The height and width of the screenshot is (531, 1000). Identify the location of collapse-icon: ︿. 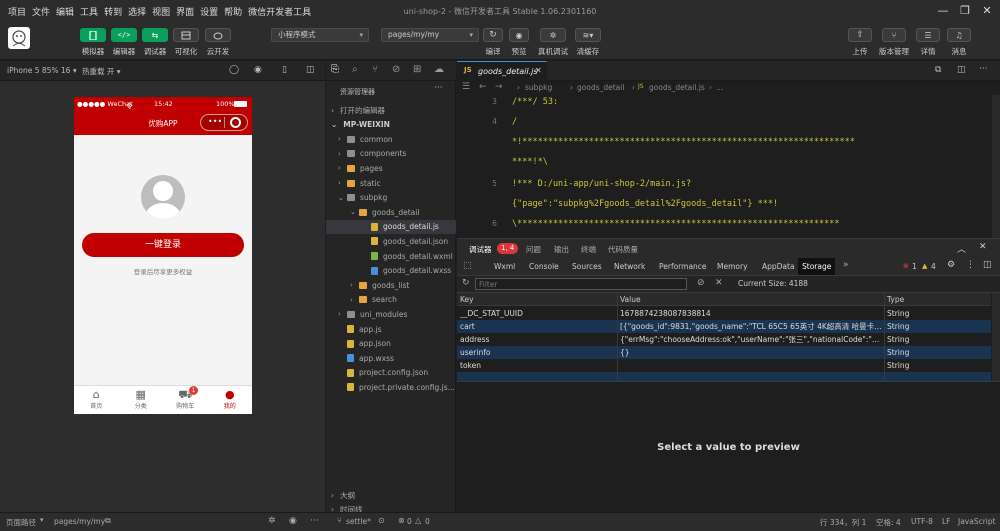
(961, 248).